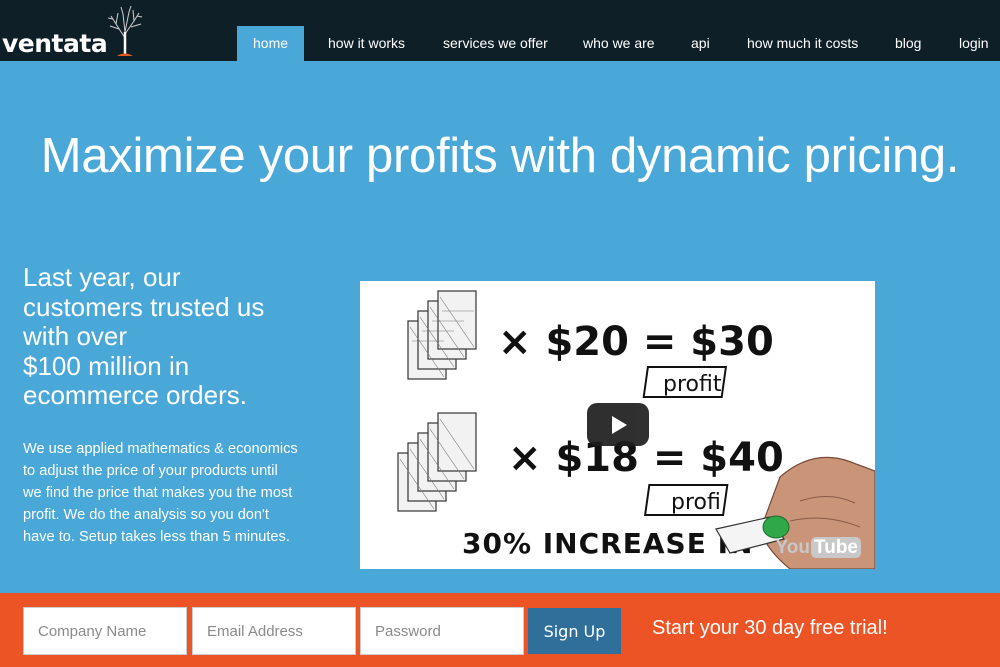 The width and height of the screenshot is (1000, 667). I want to click on tree-icon, so click(125, 30).